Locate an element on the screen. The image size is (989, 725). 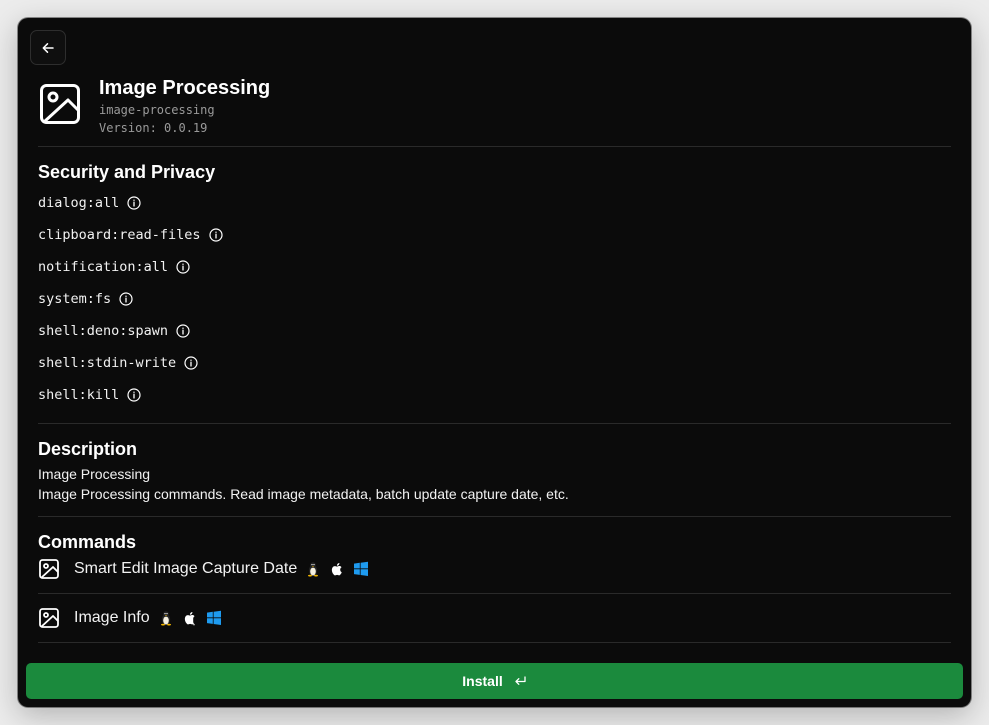
install-label: Install is located at coordinates (482, 681).